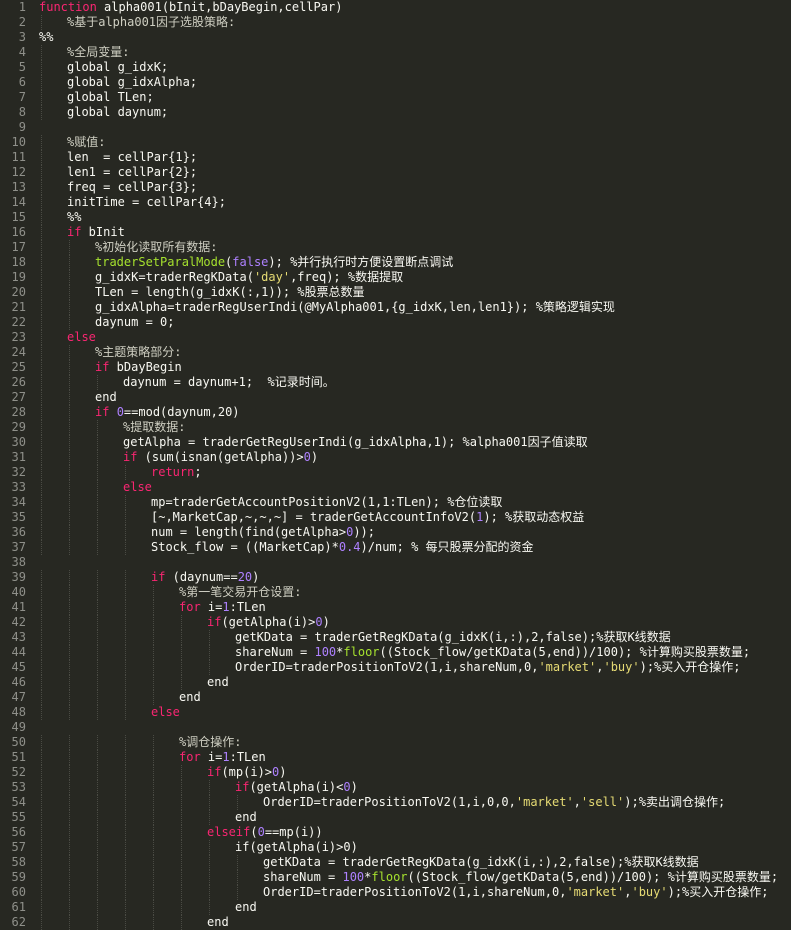  Describe the element at coordinates (18, 397) in the screenshot. I see `line-number: 27` at that location.